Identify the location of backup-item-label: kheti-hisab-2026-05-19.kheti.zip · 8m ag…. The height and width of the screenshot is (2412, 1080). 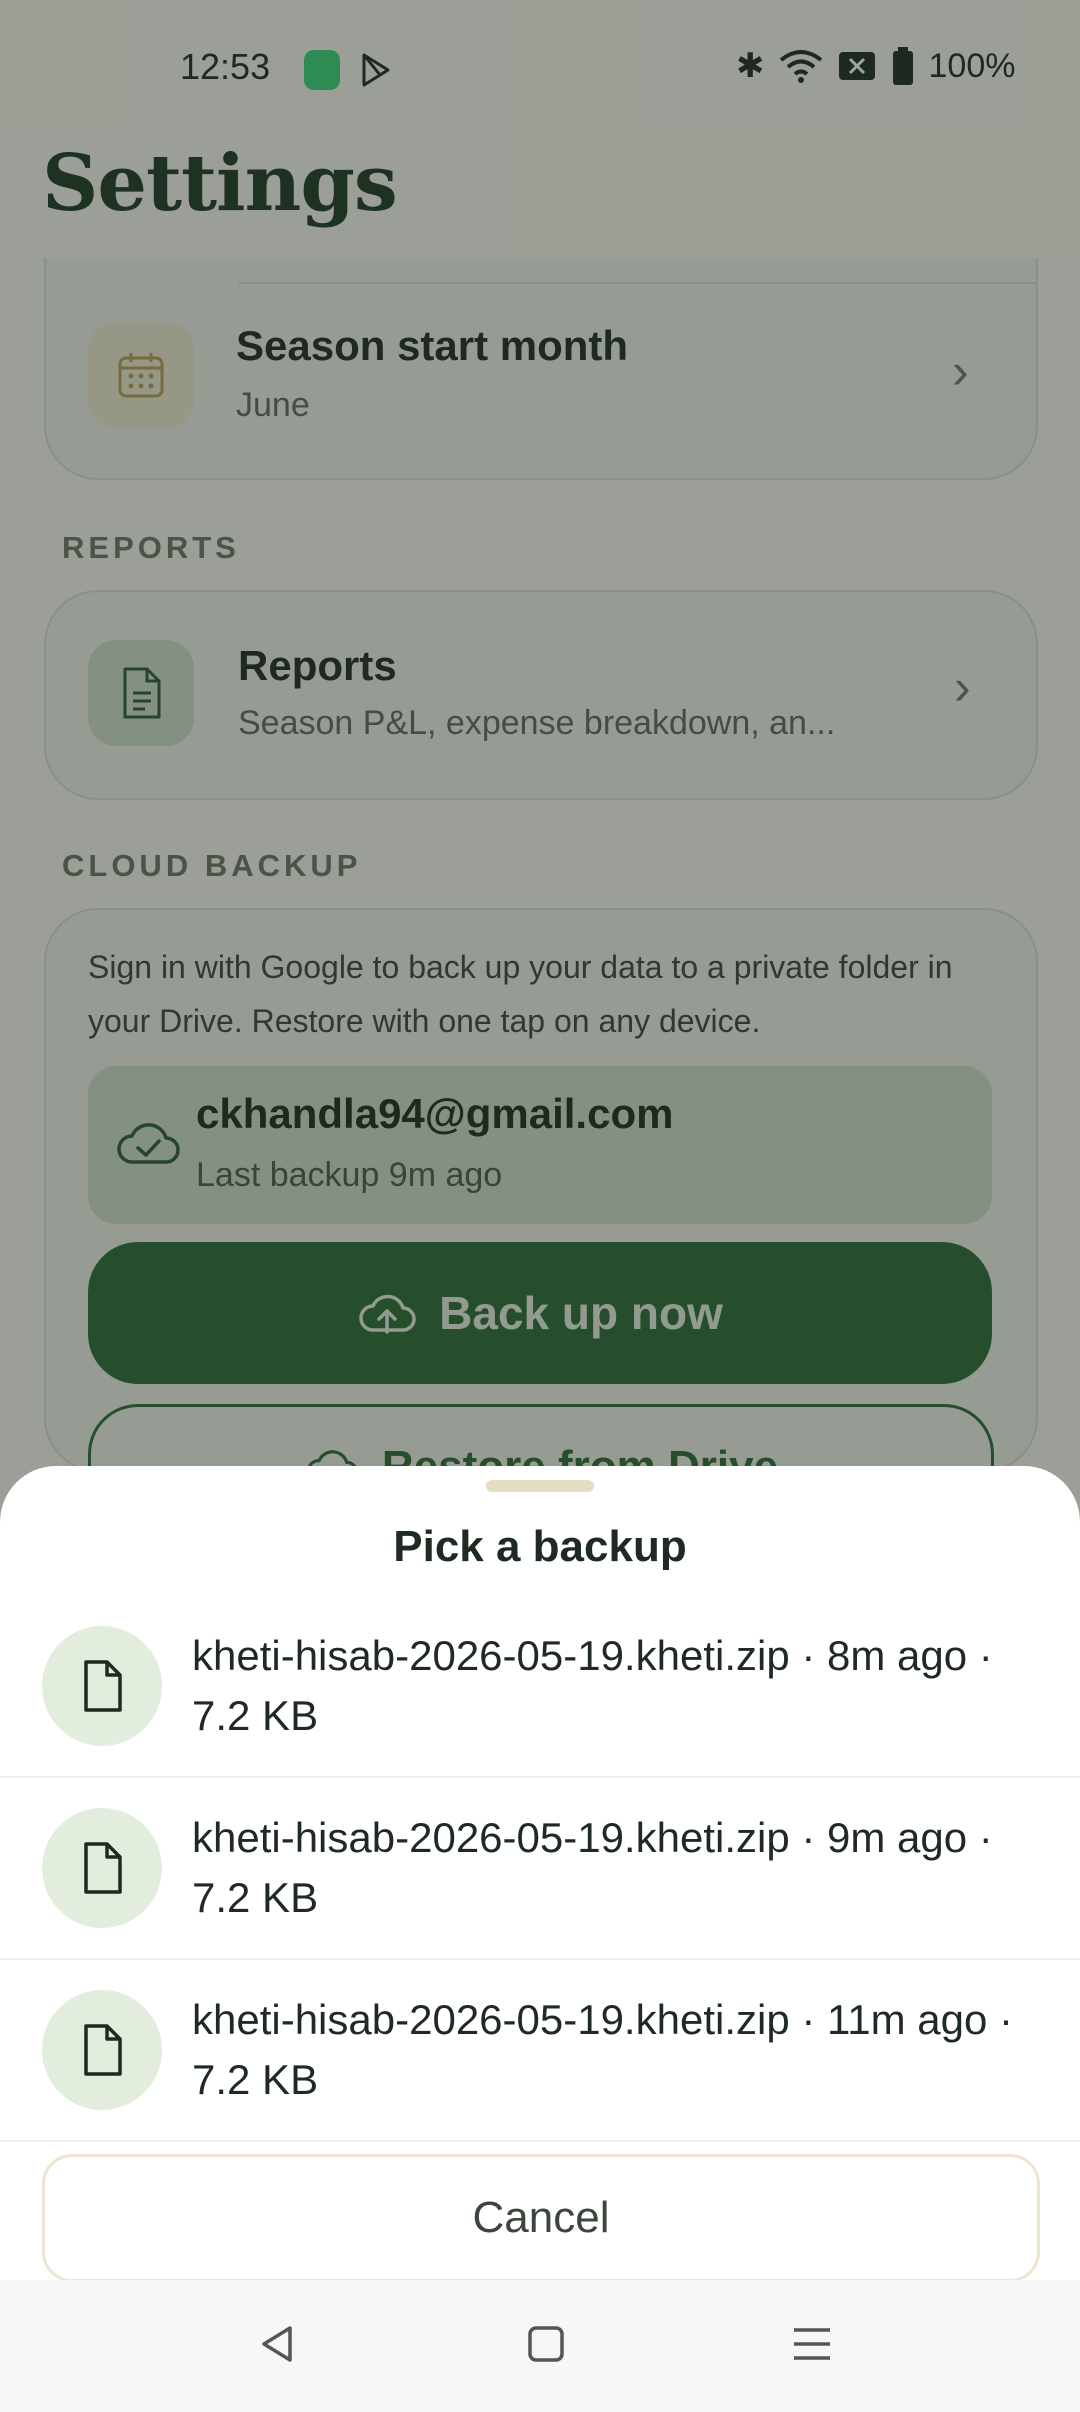
(592, 1685).